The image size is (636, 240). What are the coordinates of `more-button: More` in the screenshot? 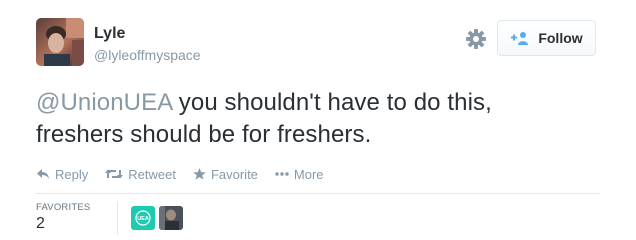 It's located at (299, 174).